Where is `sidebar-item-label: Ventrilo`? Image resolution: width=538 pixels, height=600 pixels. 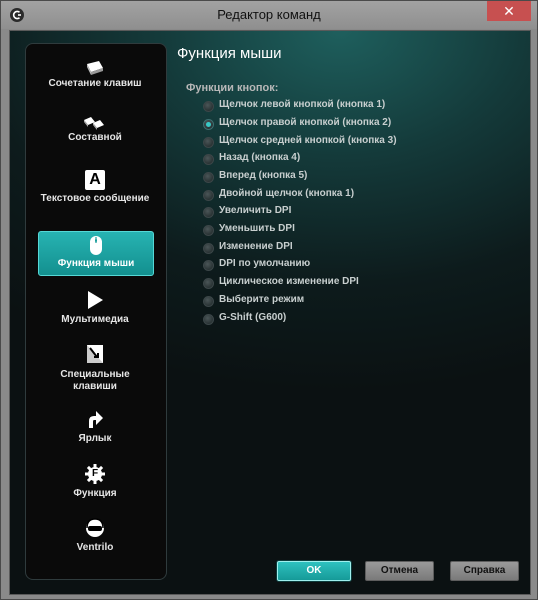 sidebar-item-label: Ventrilo is located at coordinates (95, 547).